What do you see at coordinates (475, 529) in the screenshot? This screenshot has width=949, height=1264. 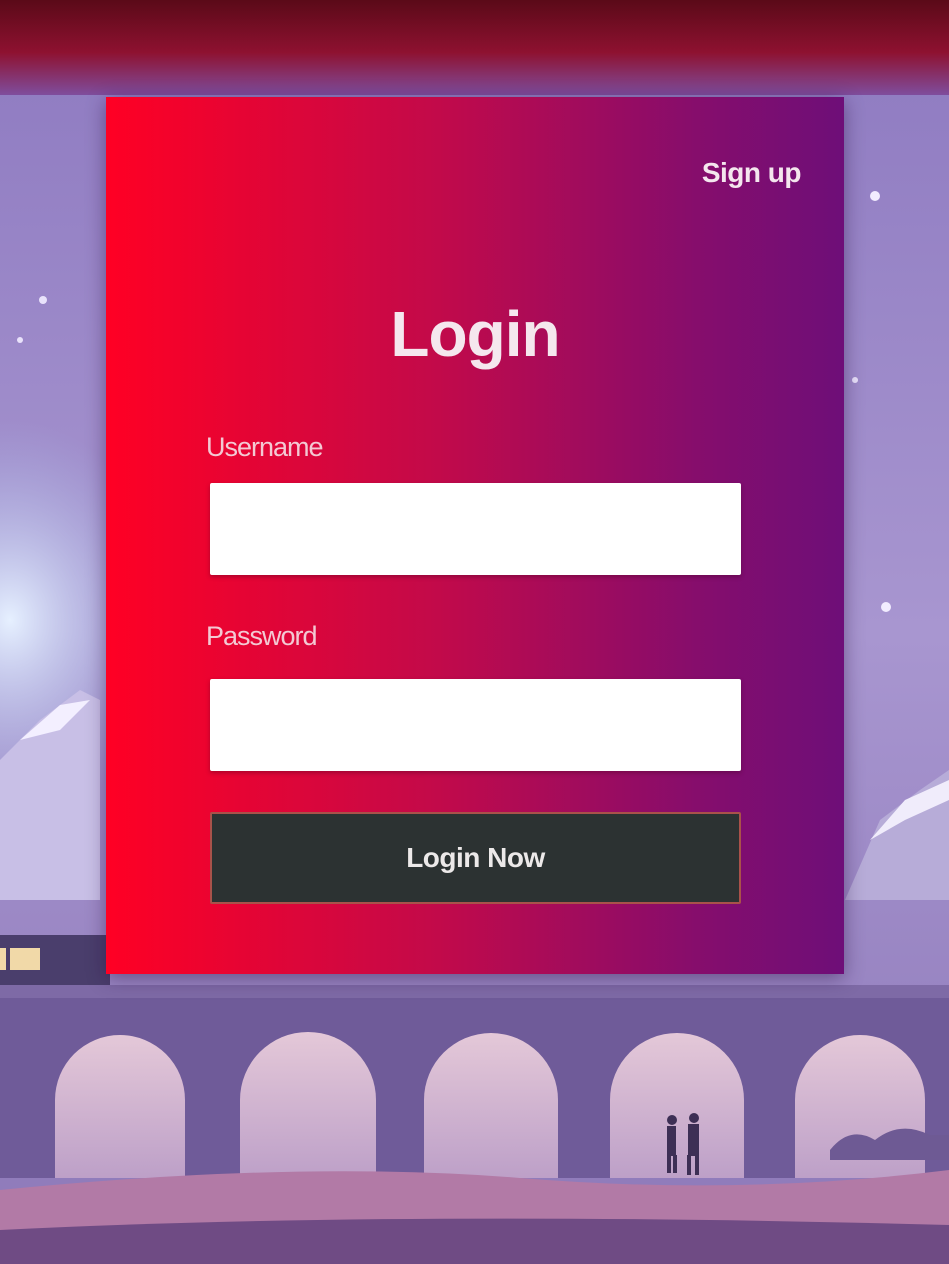 I see `username-input` at bounding box center [475, 529].